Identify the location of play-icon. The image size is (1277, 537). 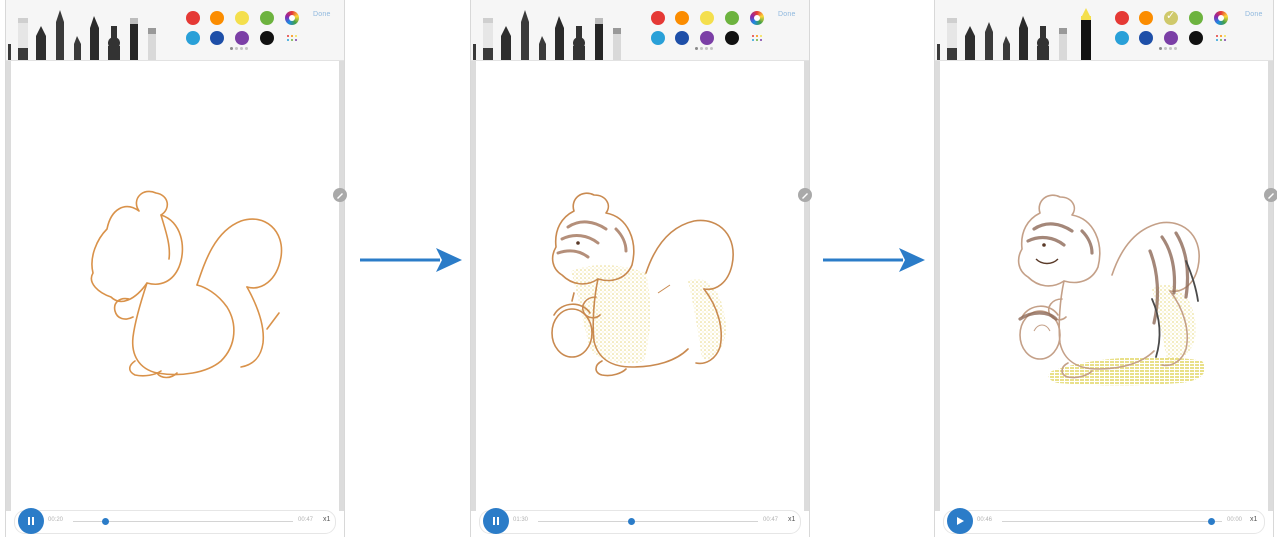
(960, 521).